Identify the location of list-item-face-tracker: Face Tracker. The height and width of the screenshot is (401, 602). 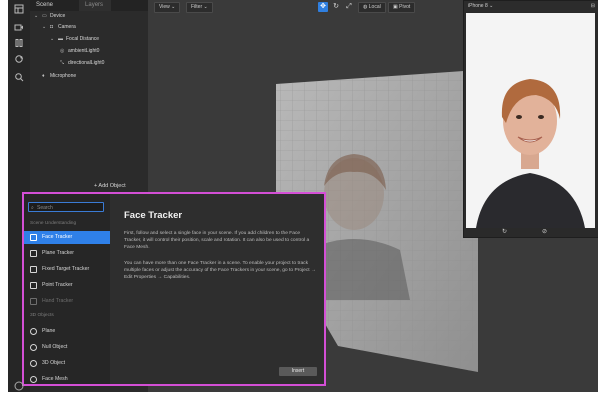
(67, 237).